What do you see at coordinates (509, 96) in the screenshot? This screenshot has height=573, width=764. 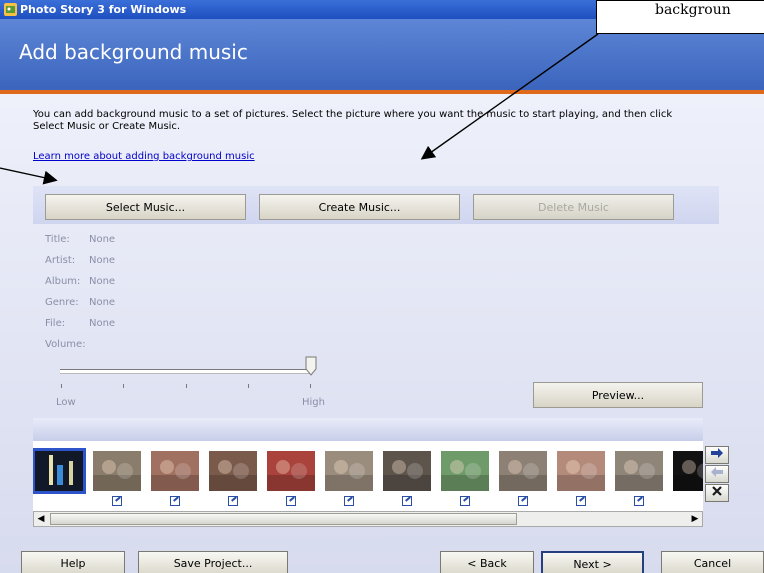 I see `annotation-arrow-right` at bounding box center [509, 96].